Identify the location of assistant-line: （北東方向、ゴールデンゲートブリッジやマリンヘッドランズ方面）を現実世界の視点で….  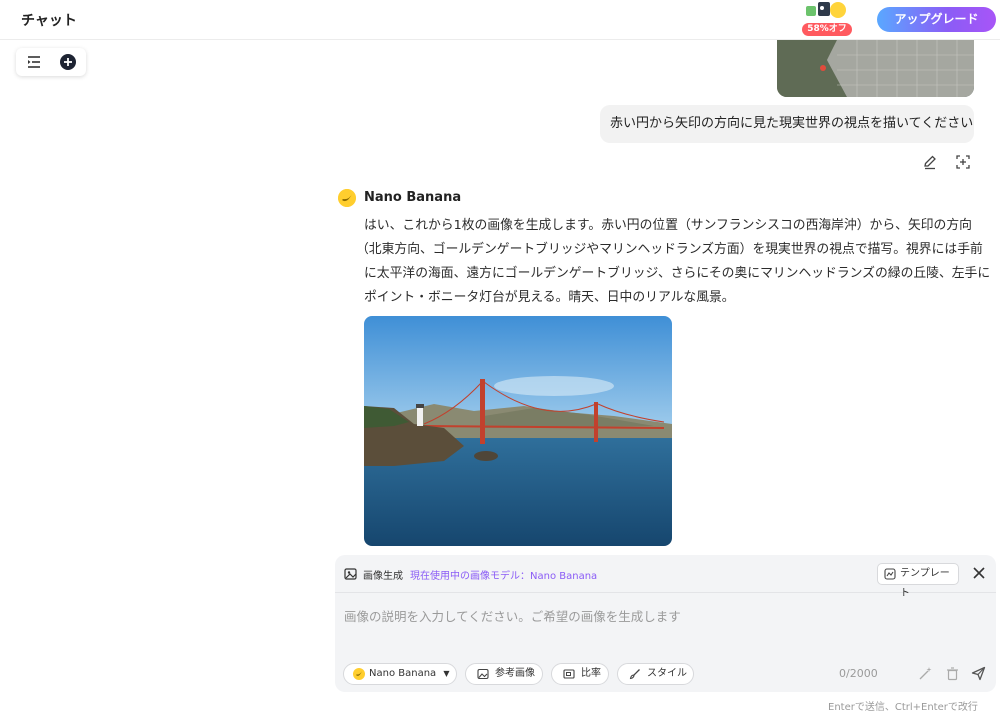
(669, 249).